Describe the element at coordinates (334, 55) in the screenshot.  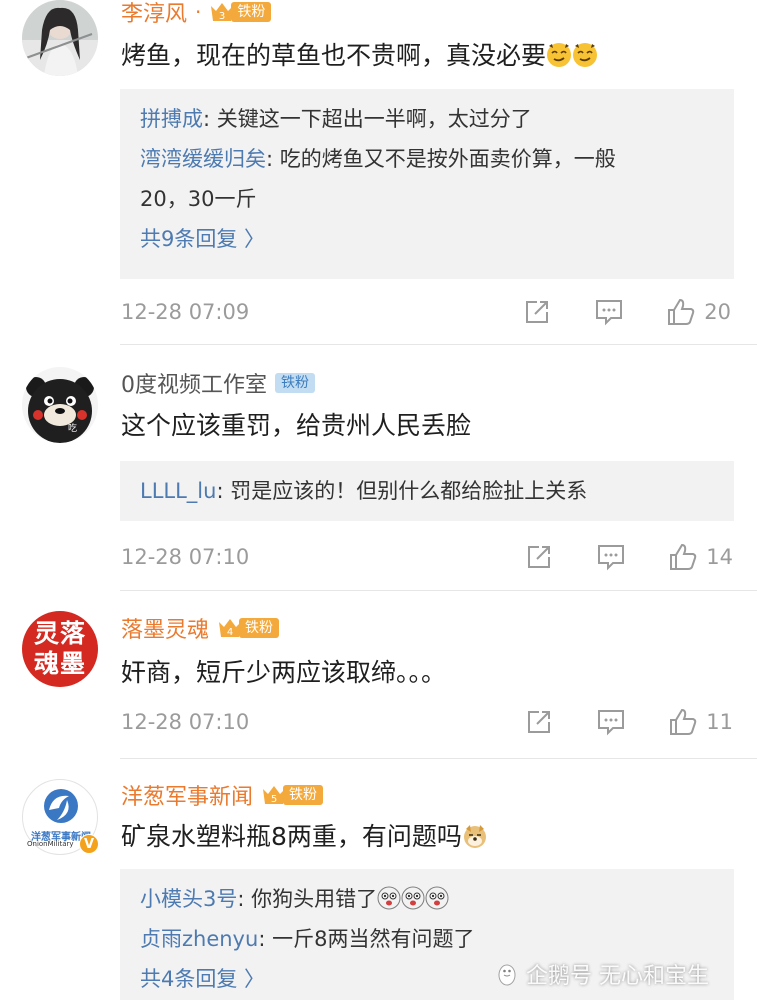
I see `comment-text-content: 烤鱼，现在的草鱼也不贵啊，真没必要` at that location.